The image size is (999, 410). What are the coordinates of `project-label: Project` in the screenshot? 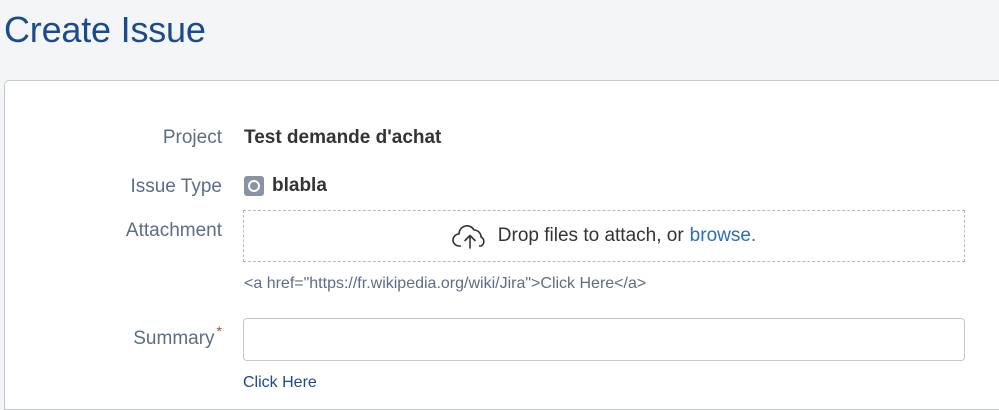 It's located at (192, 137).